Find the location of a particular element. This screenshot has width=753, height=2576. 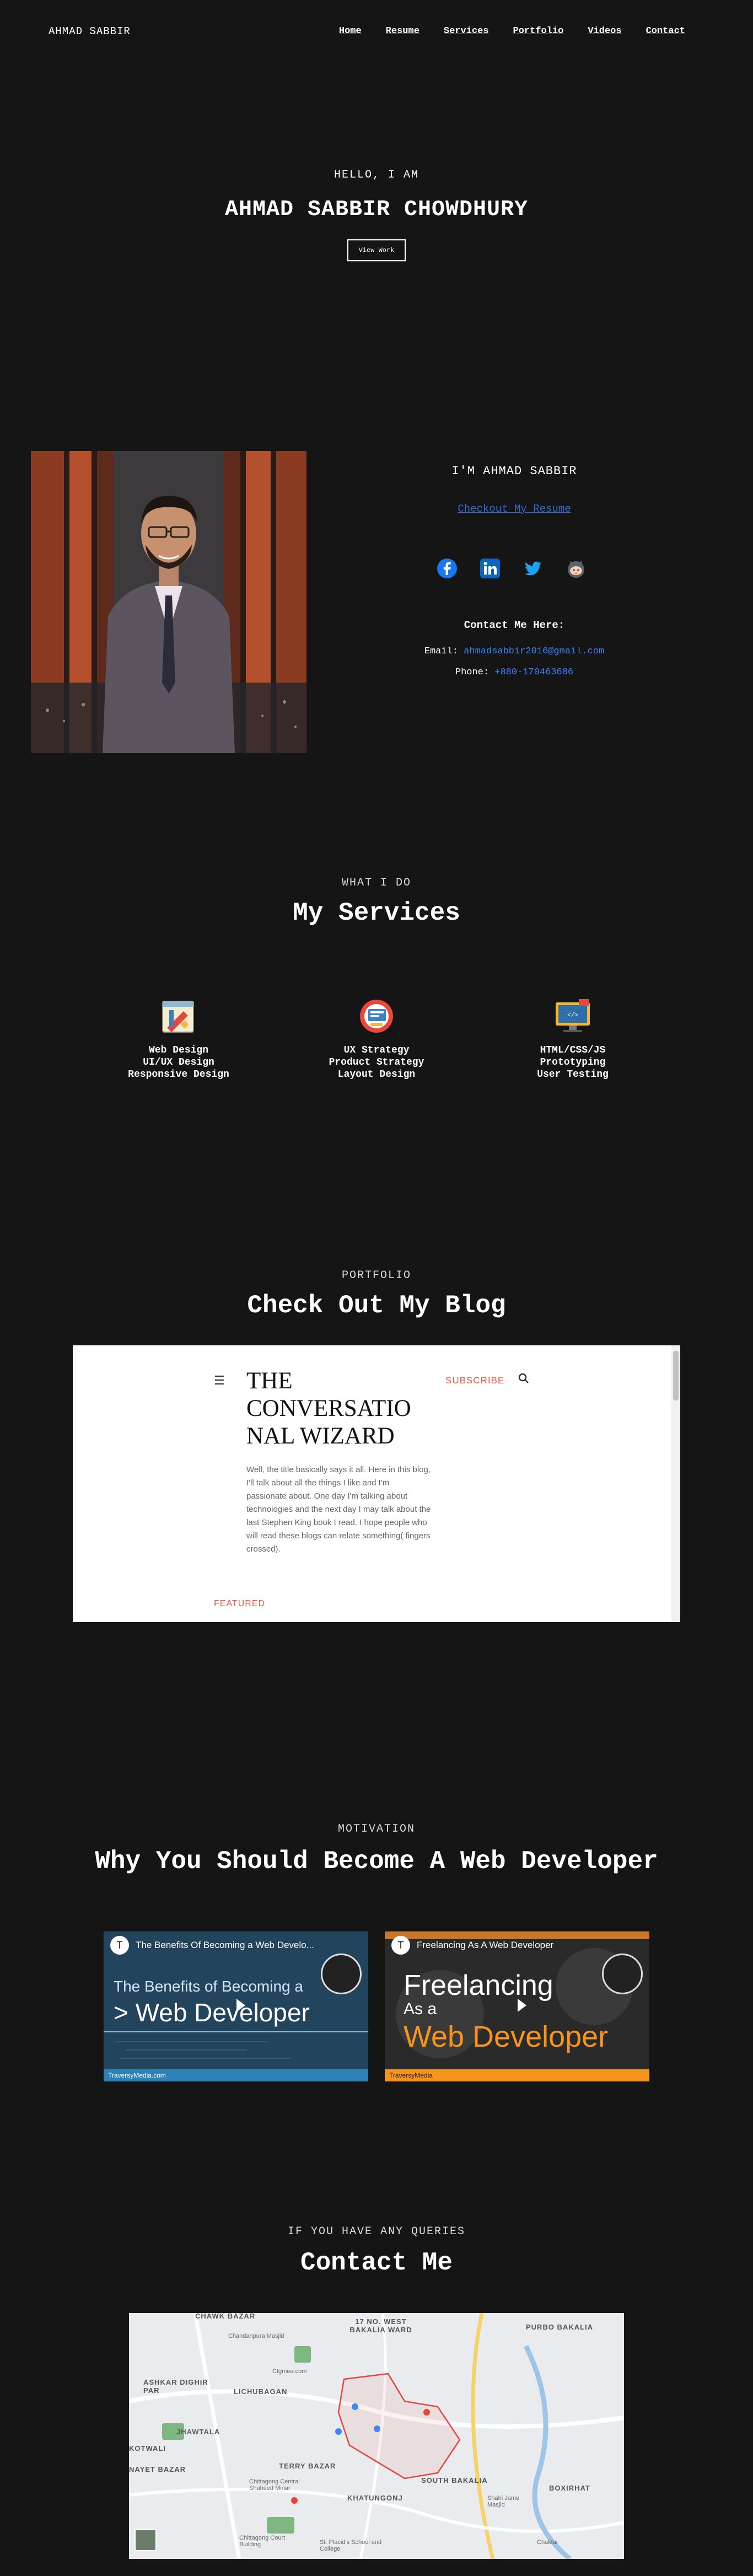

nav-services-link: Services is located at coordinates (466, 31).